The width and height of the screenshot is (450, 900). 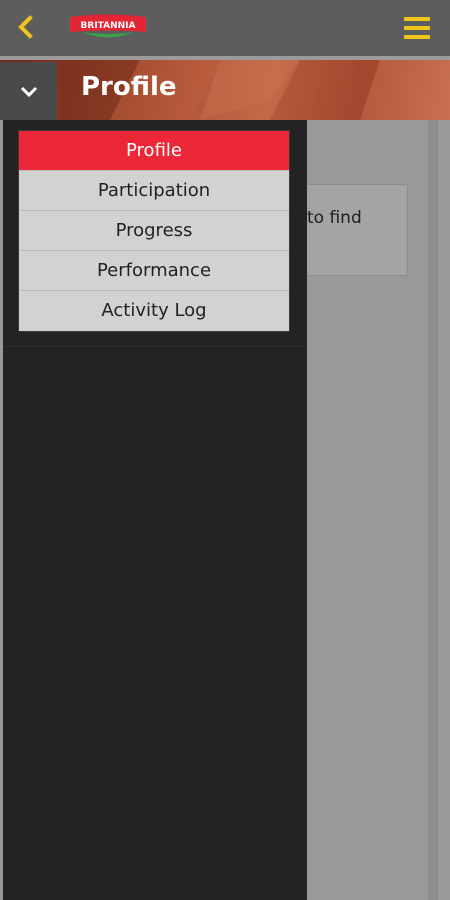 What do you see at coordinates (225, 28) in the screenshot?
I see `top-app-bar: BRITANNIA` at bounding box center [225, 28].